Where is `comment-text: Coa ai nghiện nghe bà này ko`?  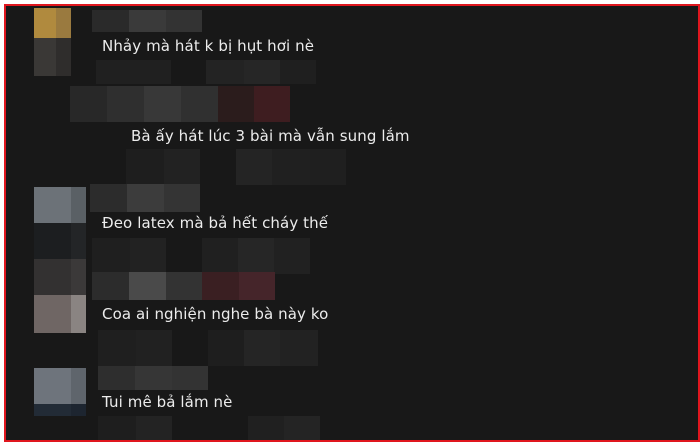
comment-text: Coa ai nghiện nghe bà này ko is located at coordinates (215, 314).